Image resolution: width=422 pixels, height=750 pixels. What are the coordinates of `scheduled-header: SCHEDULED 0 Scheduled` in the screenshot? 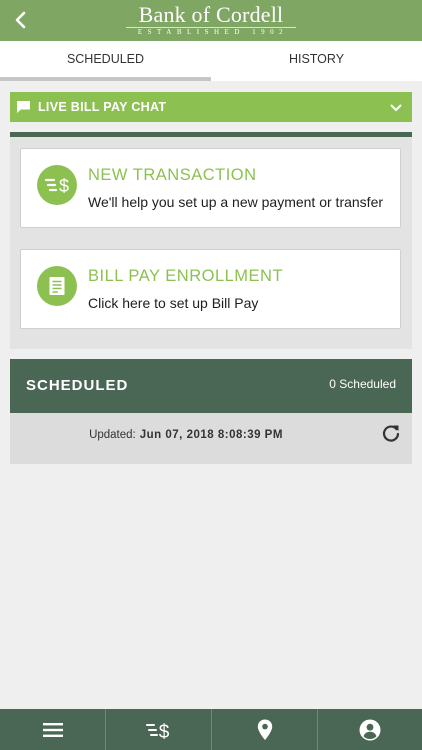 It's located at (211, 386).